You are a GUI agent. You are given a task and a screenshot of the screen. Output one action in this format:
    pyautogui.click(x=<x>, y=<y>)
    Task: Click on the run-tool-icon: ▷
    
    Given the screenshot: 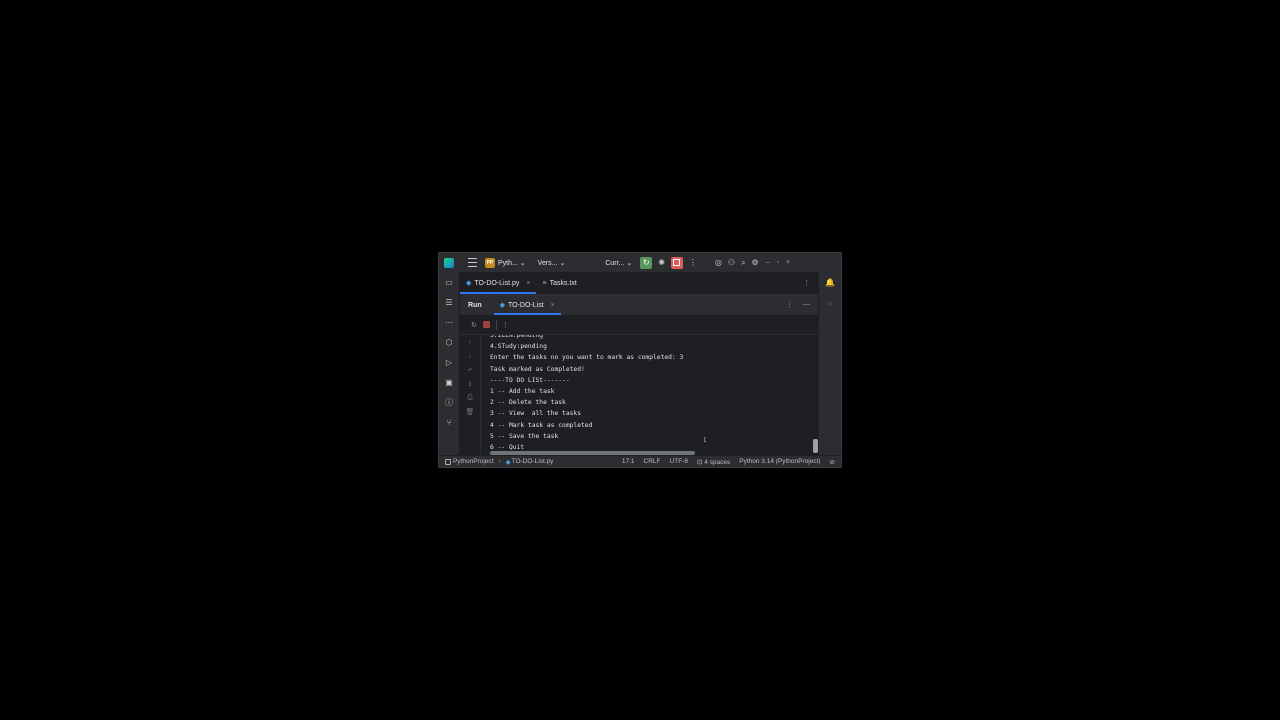 What is the action you would take?
    pyautogui.click(x=449, y=362)
    